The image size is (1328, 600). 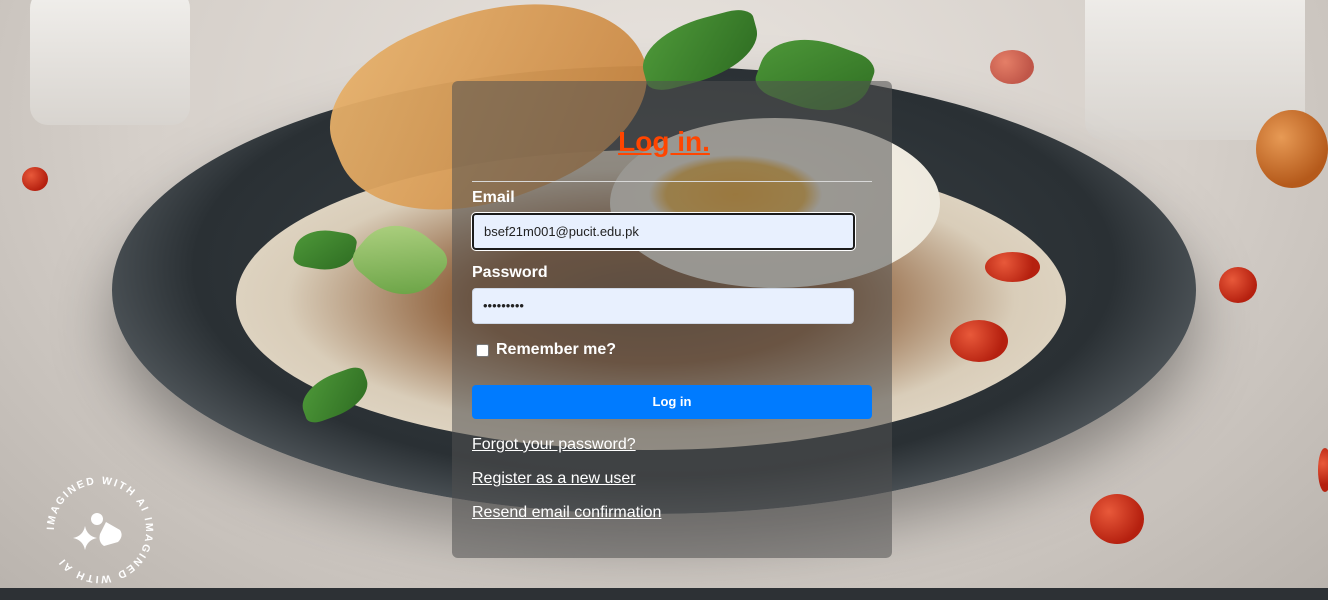 I want to click on resend-confirmation-link: Resend email confirmation, so click(x=566, y=513).